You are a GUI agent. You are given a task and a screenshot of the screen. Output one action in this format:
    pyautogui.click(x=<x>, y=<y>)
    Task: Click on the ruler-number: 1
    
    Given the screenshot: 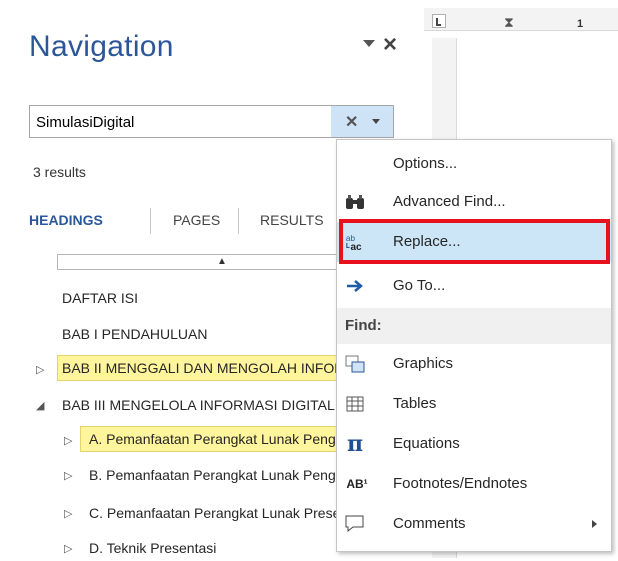 What is the action you would take?
    pyautogui.click(x=580, y=24)
    